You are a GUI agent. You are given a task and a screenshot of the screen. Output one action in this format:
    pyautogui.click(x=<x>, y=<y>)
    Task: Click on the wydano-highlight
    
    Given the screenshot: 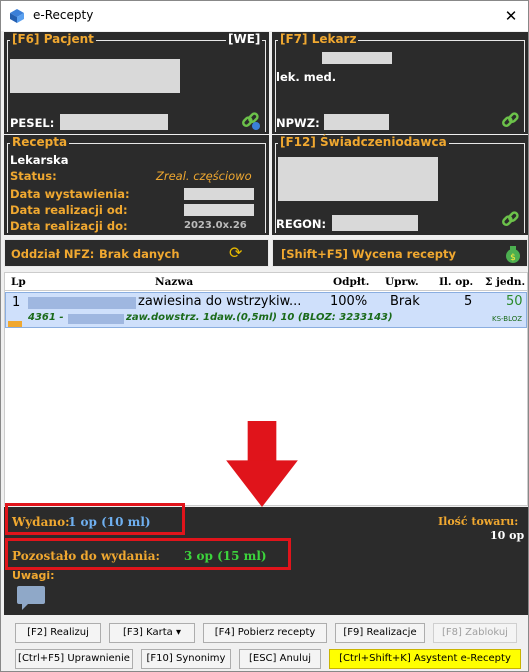 What is the action you would take?
    pyautogui.click(x=95, y=519)
    